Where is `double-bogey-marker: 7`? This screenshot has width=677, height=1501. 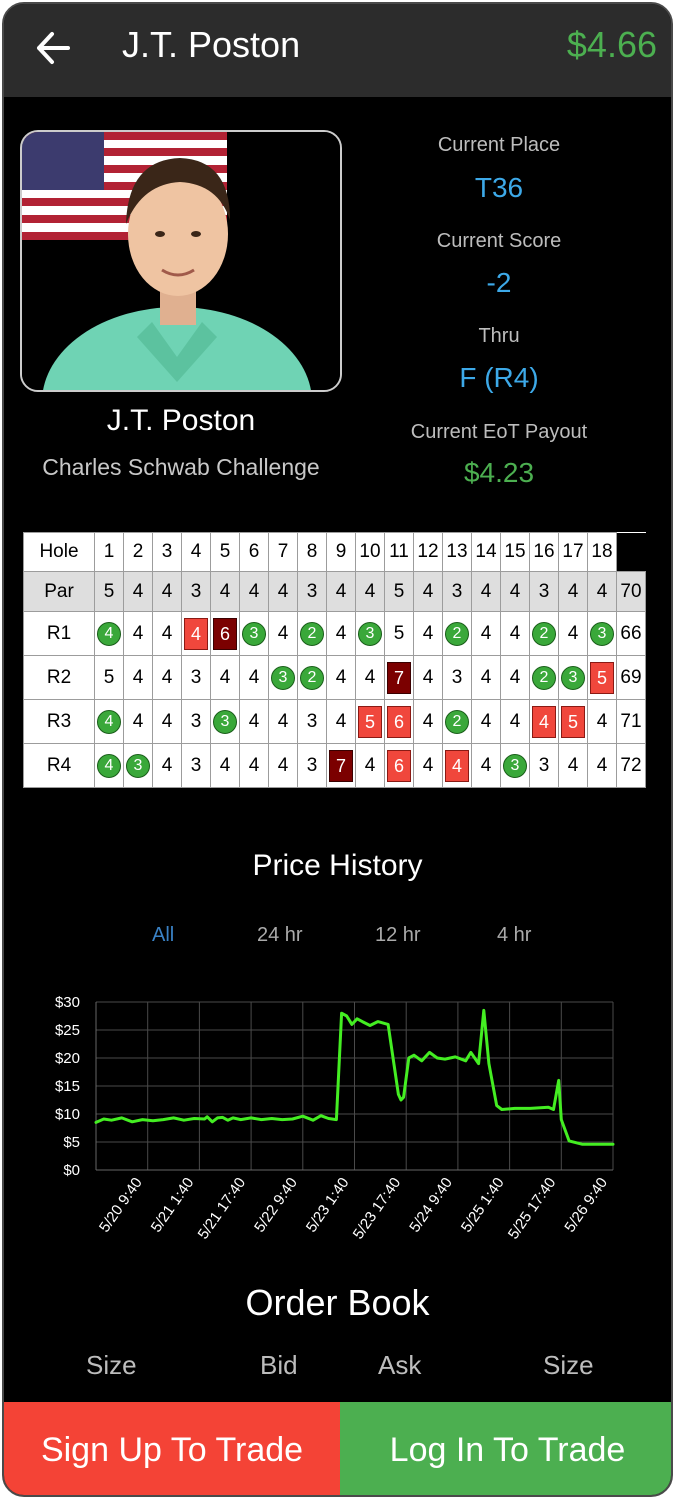 double-bogey-marker: 7 is located at coordinates (399, 677).